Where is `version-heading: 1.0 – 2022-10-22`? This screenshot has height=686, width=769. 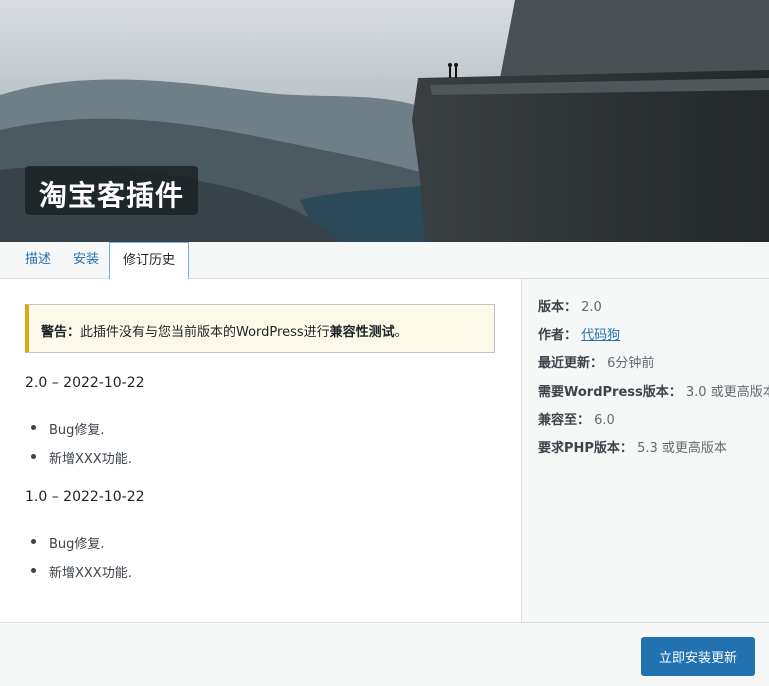
version-heading: 1.0 – 2022-10-22 is located at coordinates (85, 497).